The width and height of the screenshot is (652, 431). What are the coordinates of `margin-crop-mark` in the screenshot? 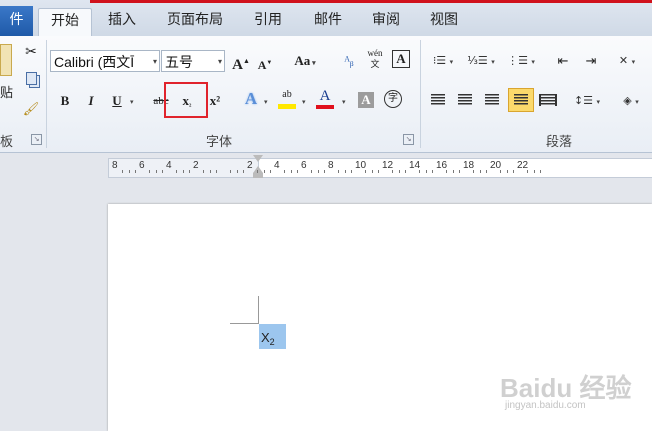 It's located at (244, 323).